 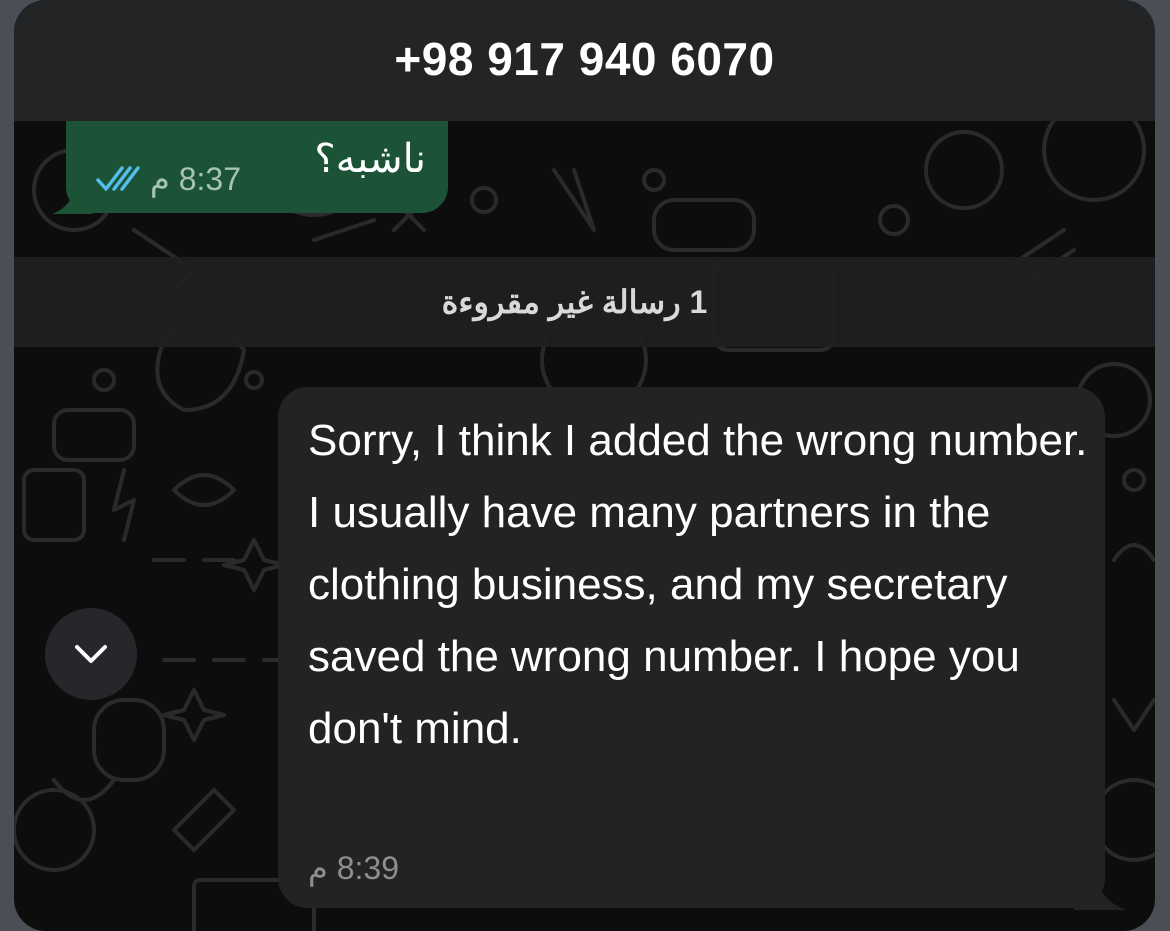 I want to click on chevron-down-icon, so click(x=91, y=654).